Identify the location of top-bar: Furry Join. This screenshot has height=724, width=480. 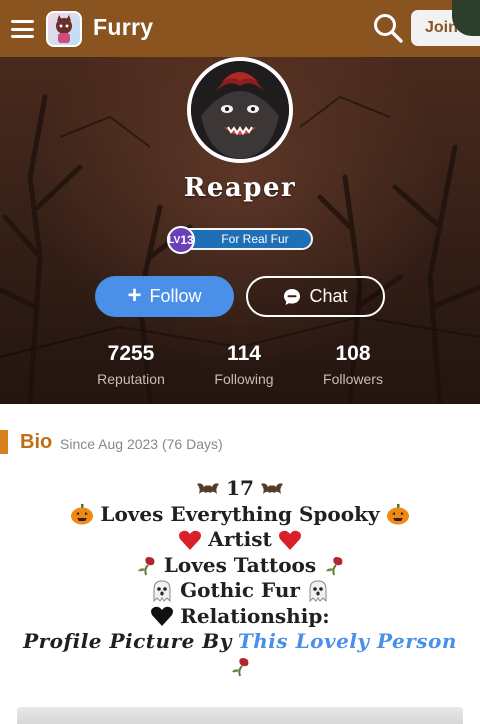
(240, 28).